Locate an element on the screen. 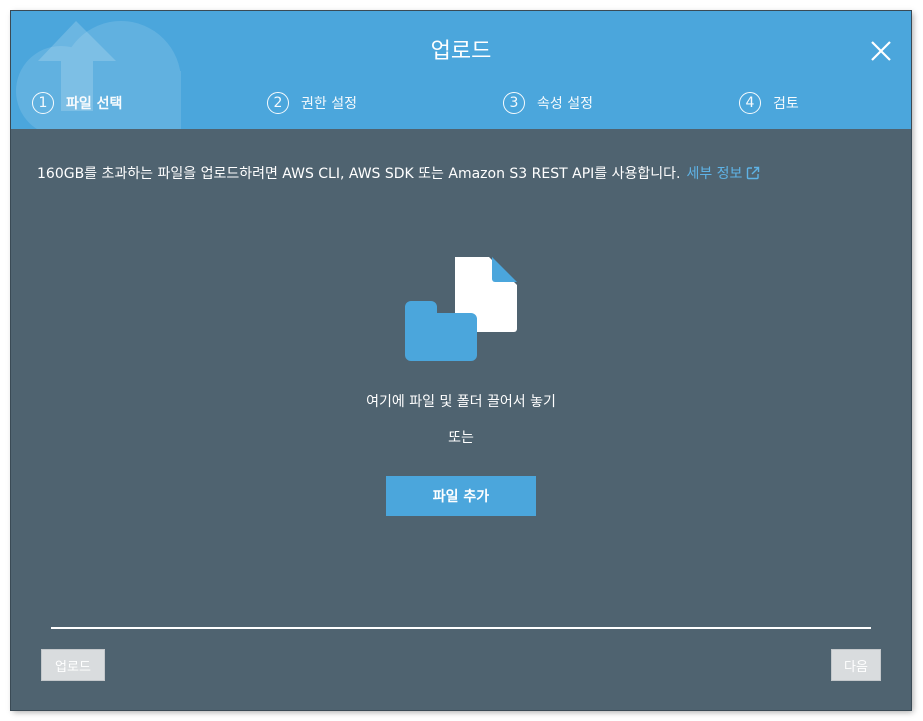 This screenshot has width=923, height=721. next-button: 다음 is located at coordinates (856, 665).